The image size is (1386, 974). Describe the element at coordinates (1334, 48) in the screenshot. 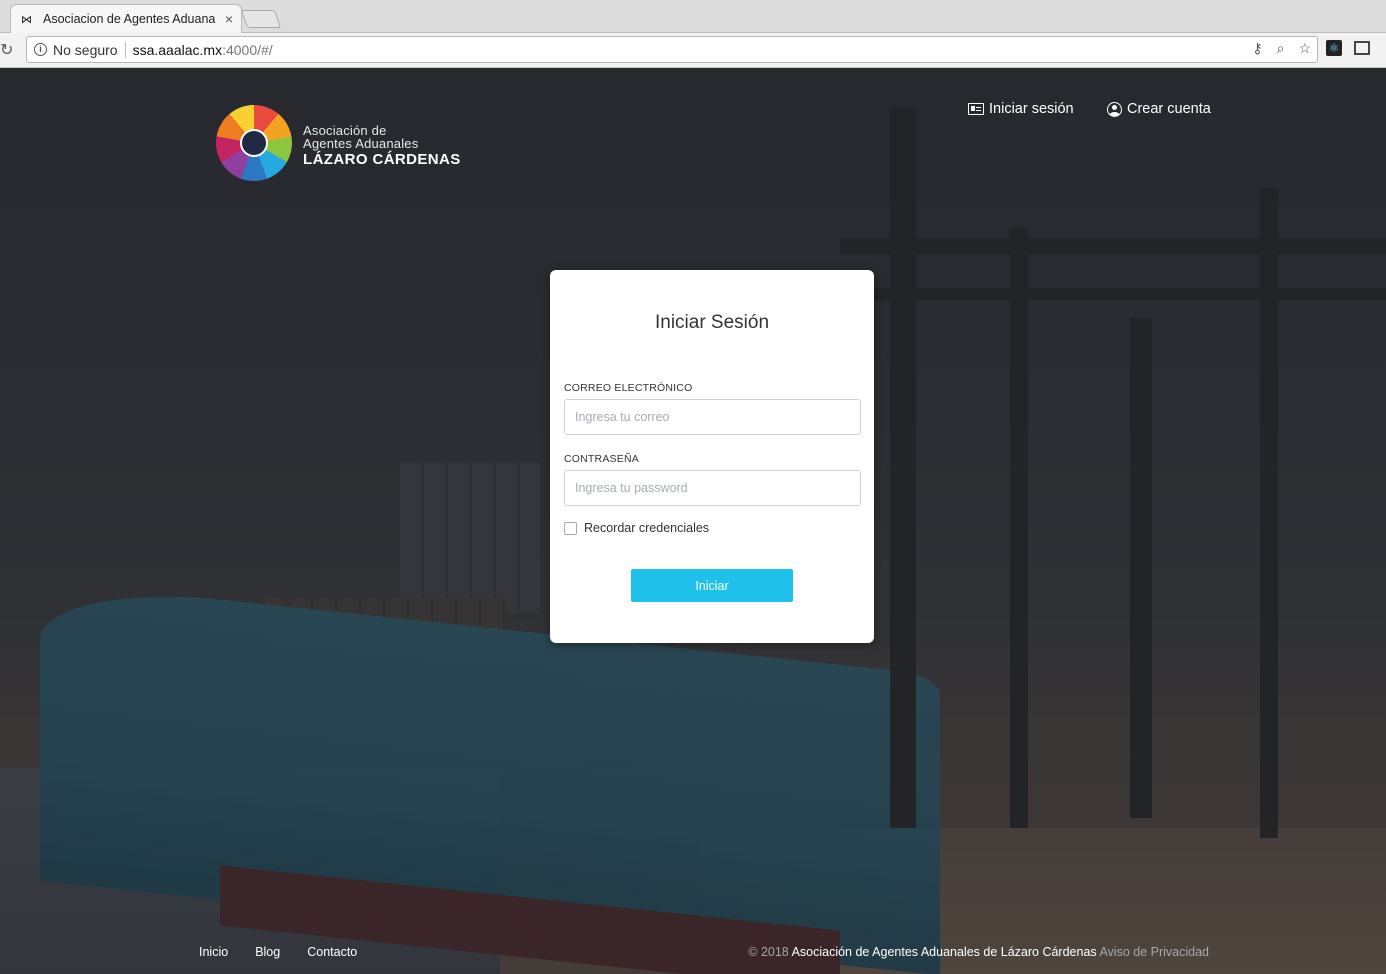

I see `react-devtools-icon: ⚛` at that location.